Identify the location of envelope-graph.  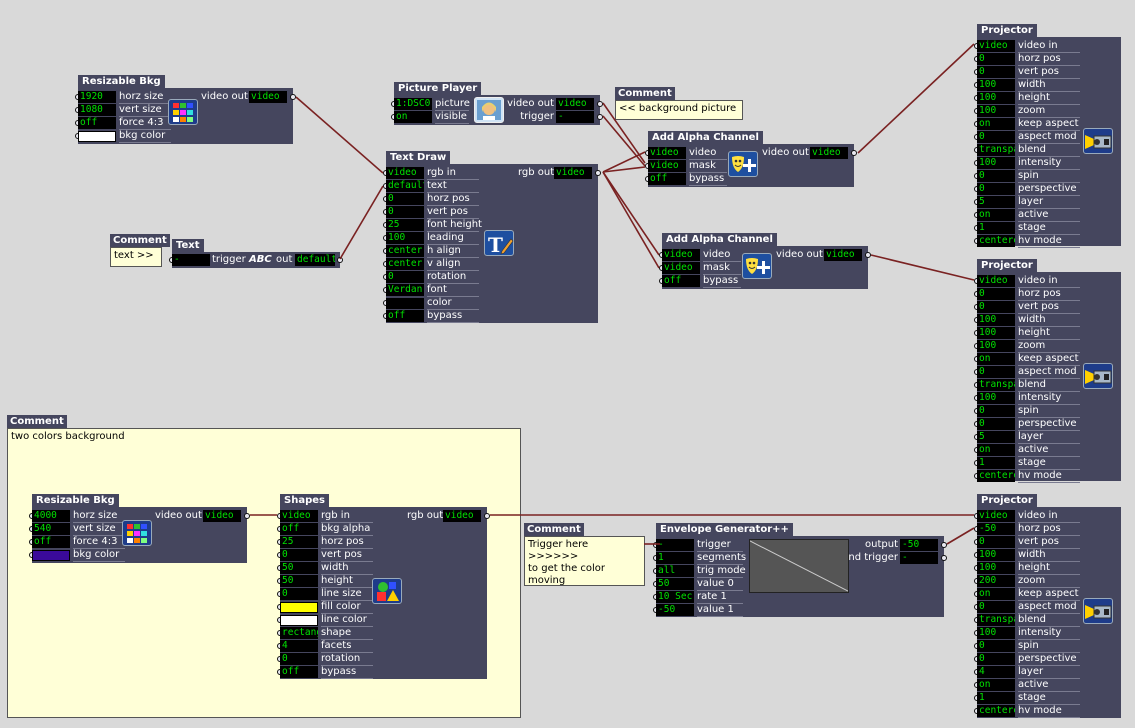
(799, 566).